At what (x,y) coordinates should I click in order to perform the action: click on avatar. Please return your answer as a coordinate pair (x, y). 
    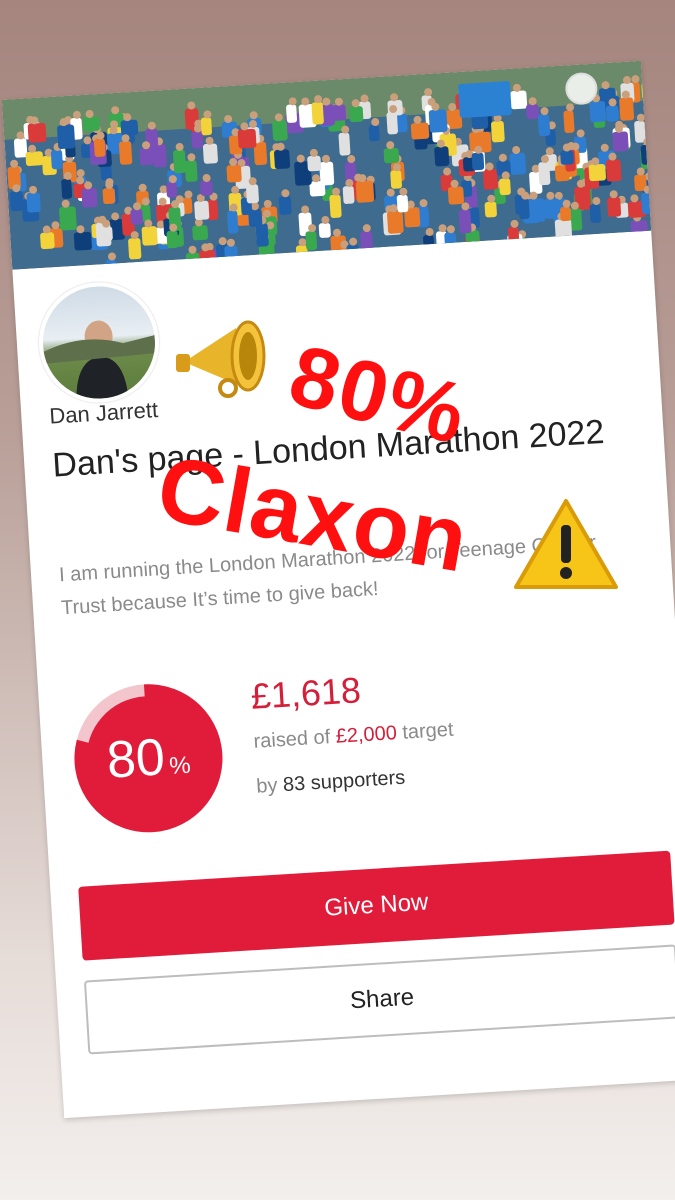
    Looking at the image, I should click on (99, 342).